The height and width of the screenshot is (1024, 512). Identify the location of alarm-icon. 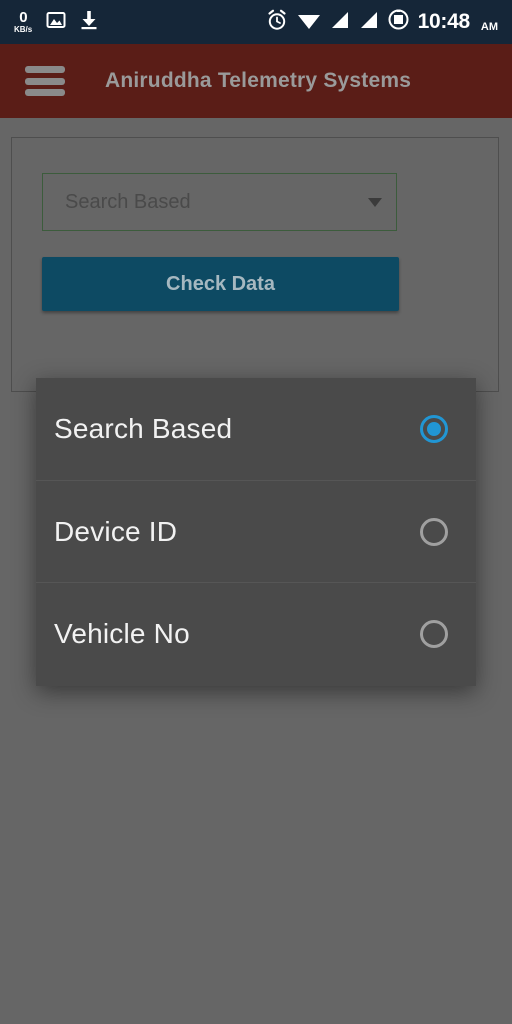
(277, 22).